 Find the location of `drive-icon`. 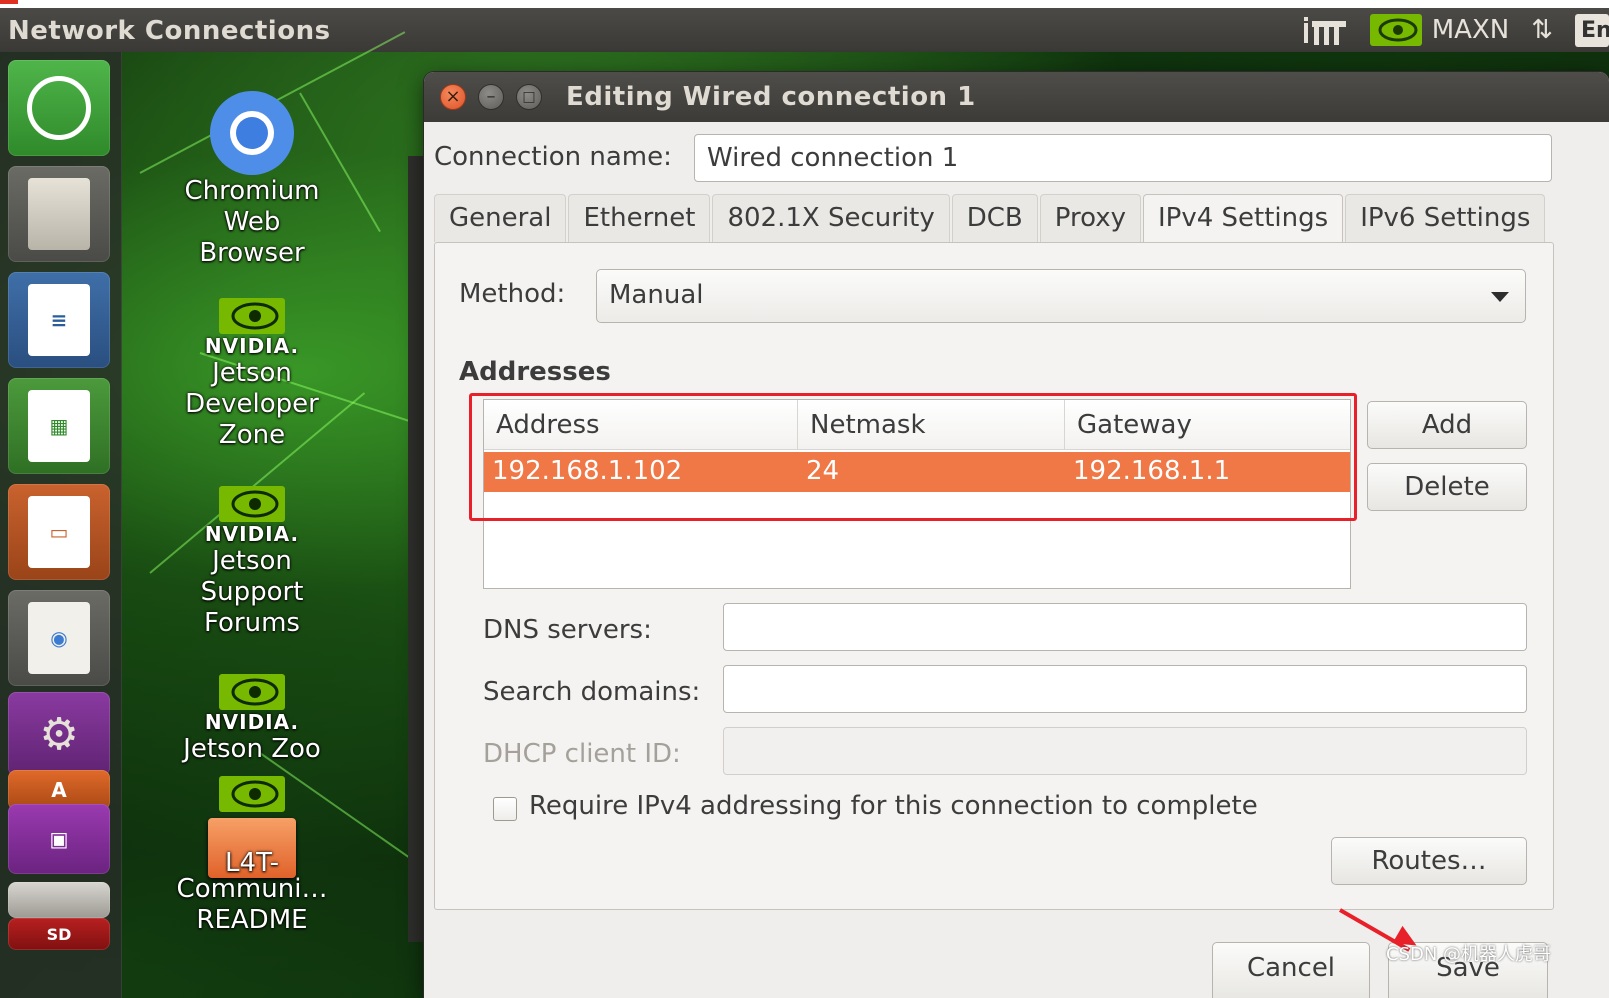

drive-icon is located at coordinates (59, 900).